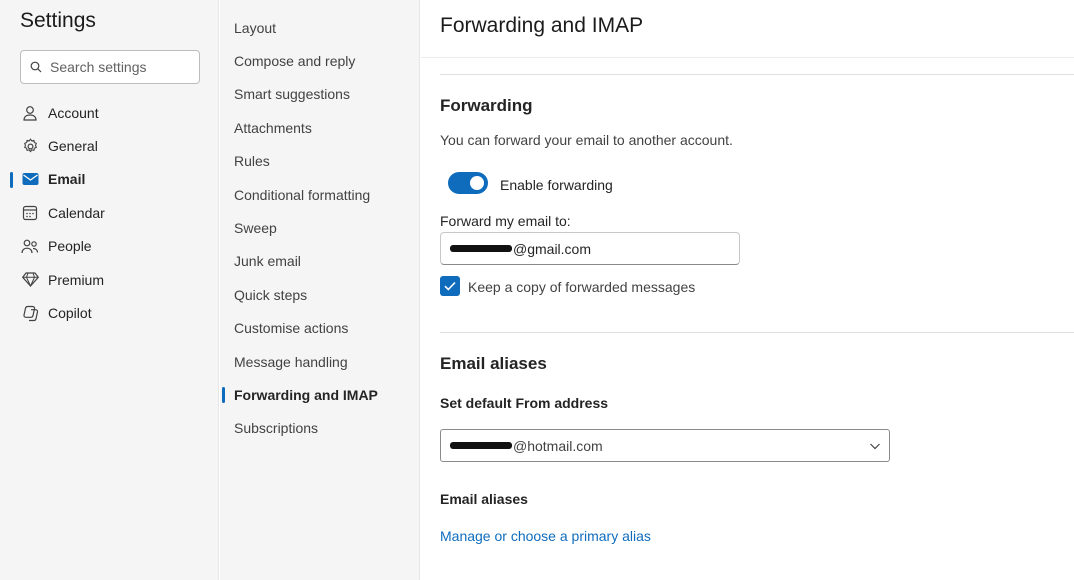 The height and width of the screenshot is (580, 1074). I want to click on email-aliases-label: Email aliases, so click(484, 499).